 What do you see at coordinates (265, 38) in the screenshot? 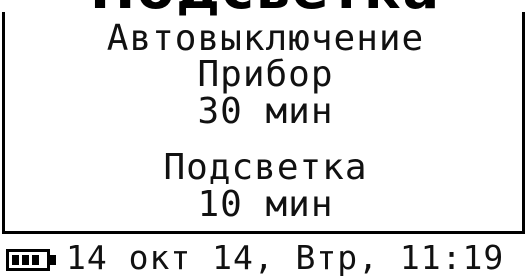
I see `auto-off-label: Автовыключение` at bounding box center [265, 38].